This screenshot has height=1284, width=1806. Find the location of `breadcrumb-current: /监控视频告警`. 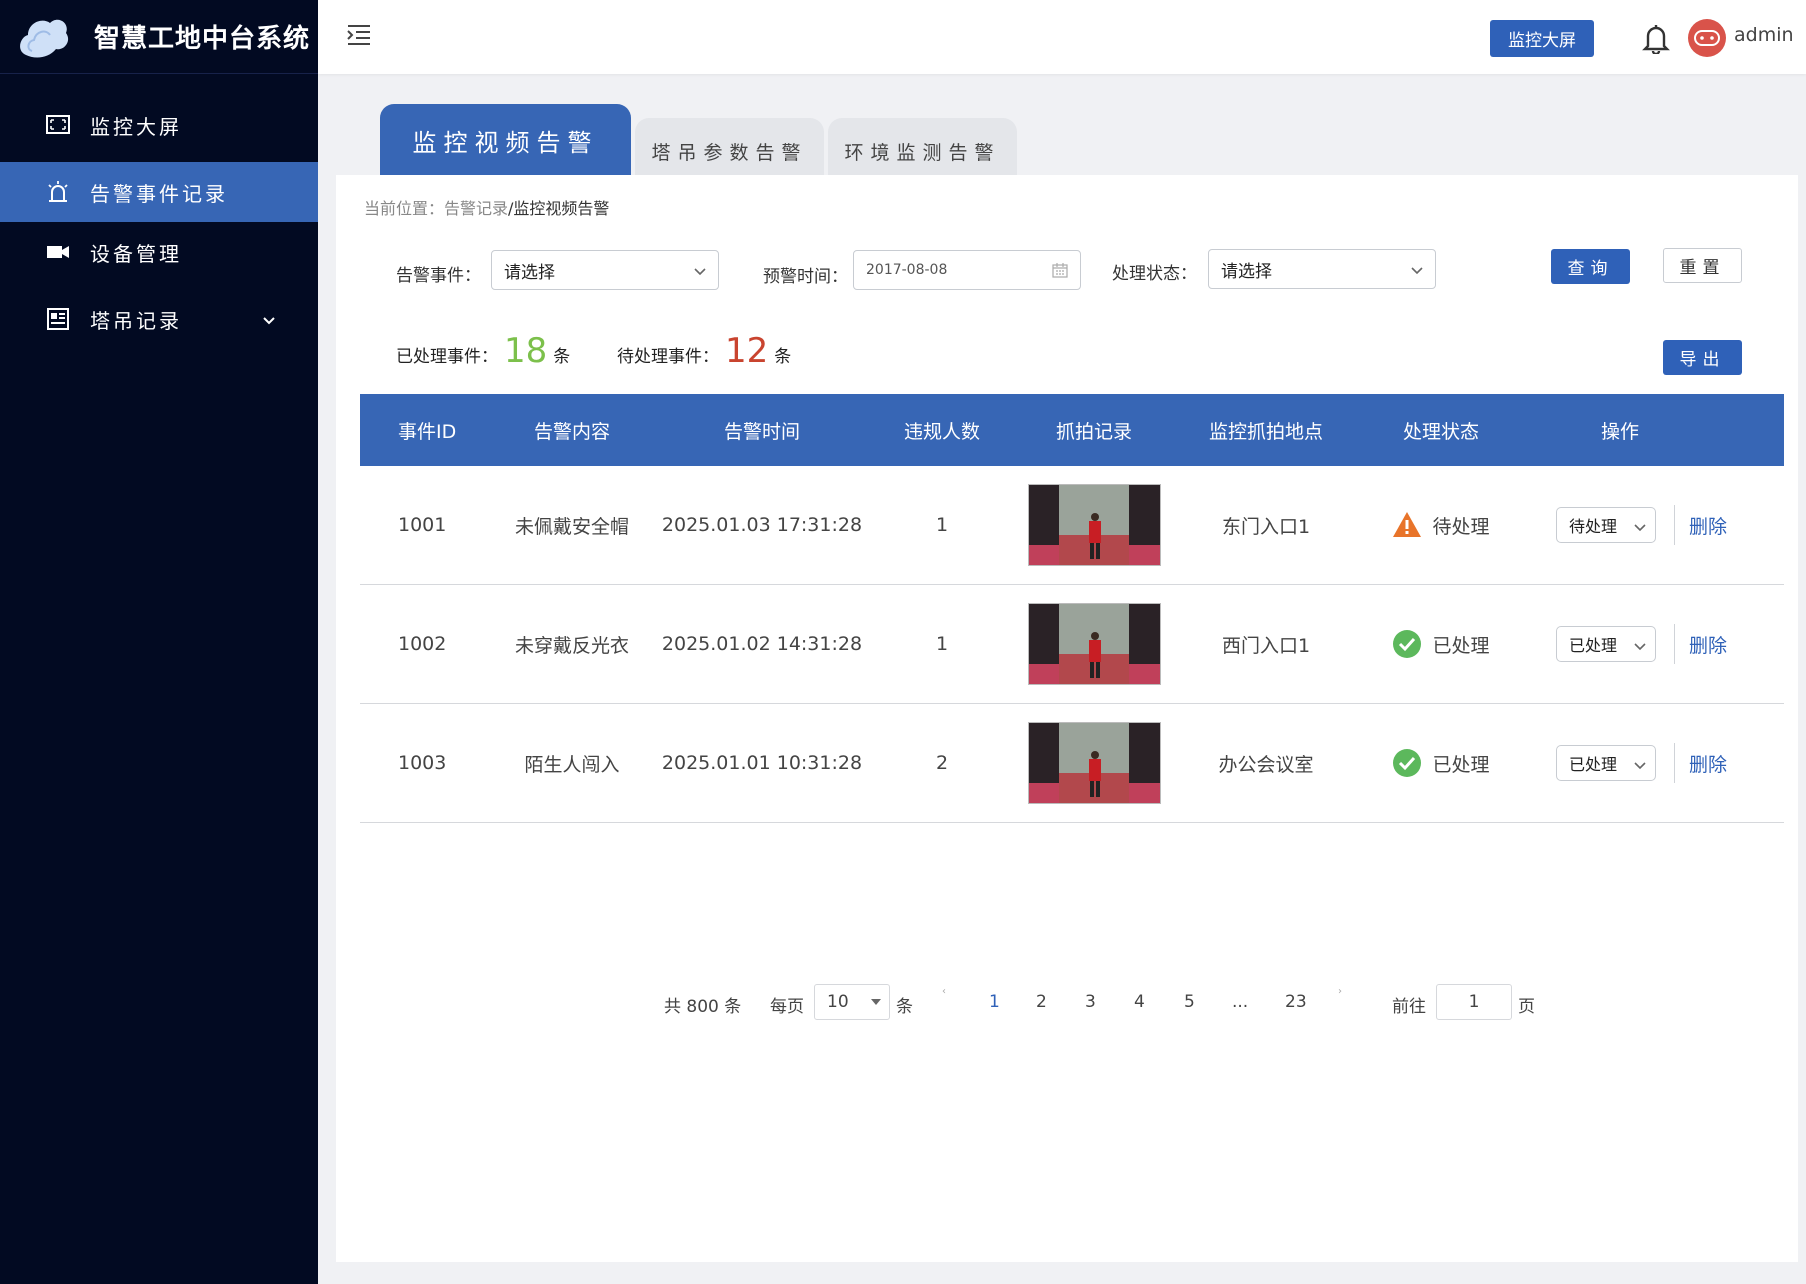

breadcrumb-current: /监控视频告警 is located at coordinates (559, 208).